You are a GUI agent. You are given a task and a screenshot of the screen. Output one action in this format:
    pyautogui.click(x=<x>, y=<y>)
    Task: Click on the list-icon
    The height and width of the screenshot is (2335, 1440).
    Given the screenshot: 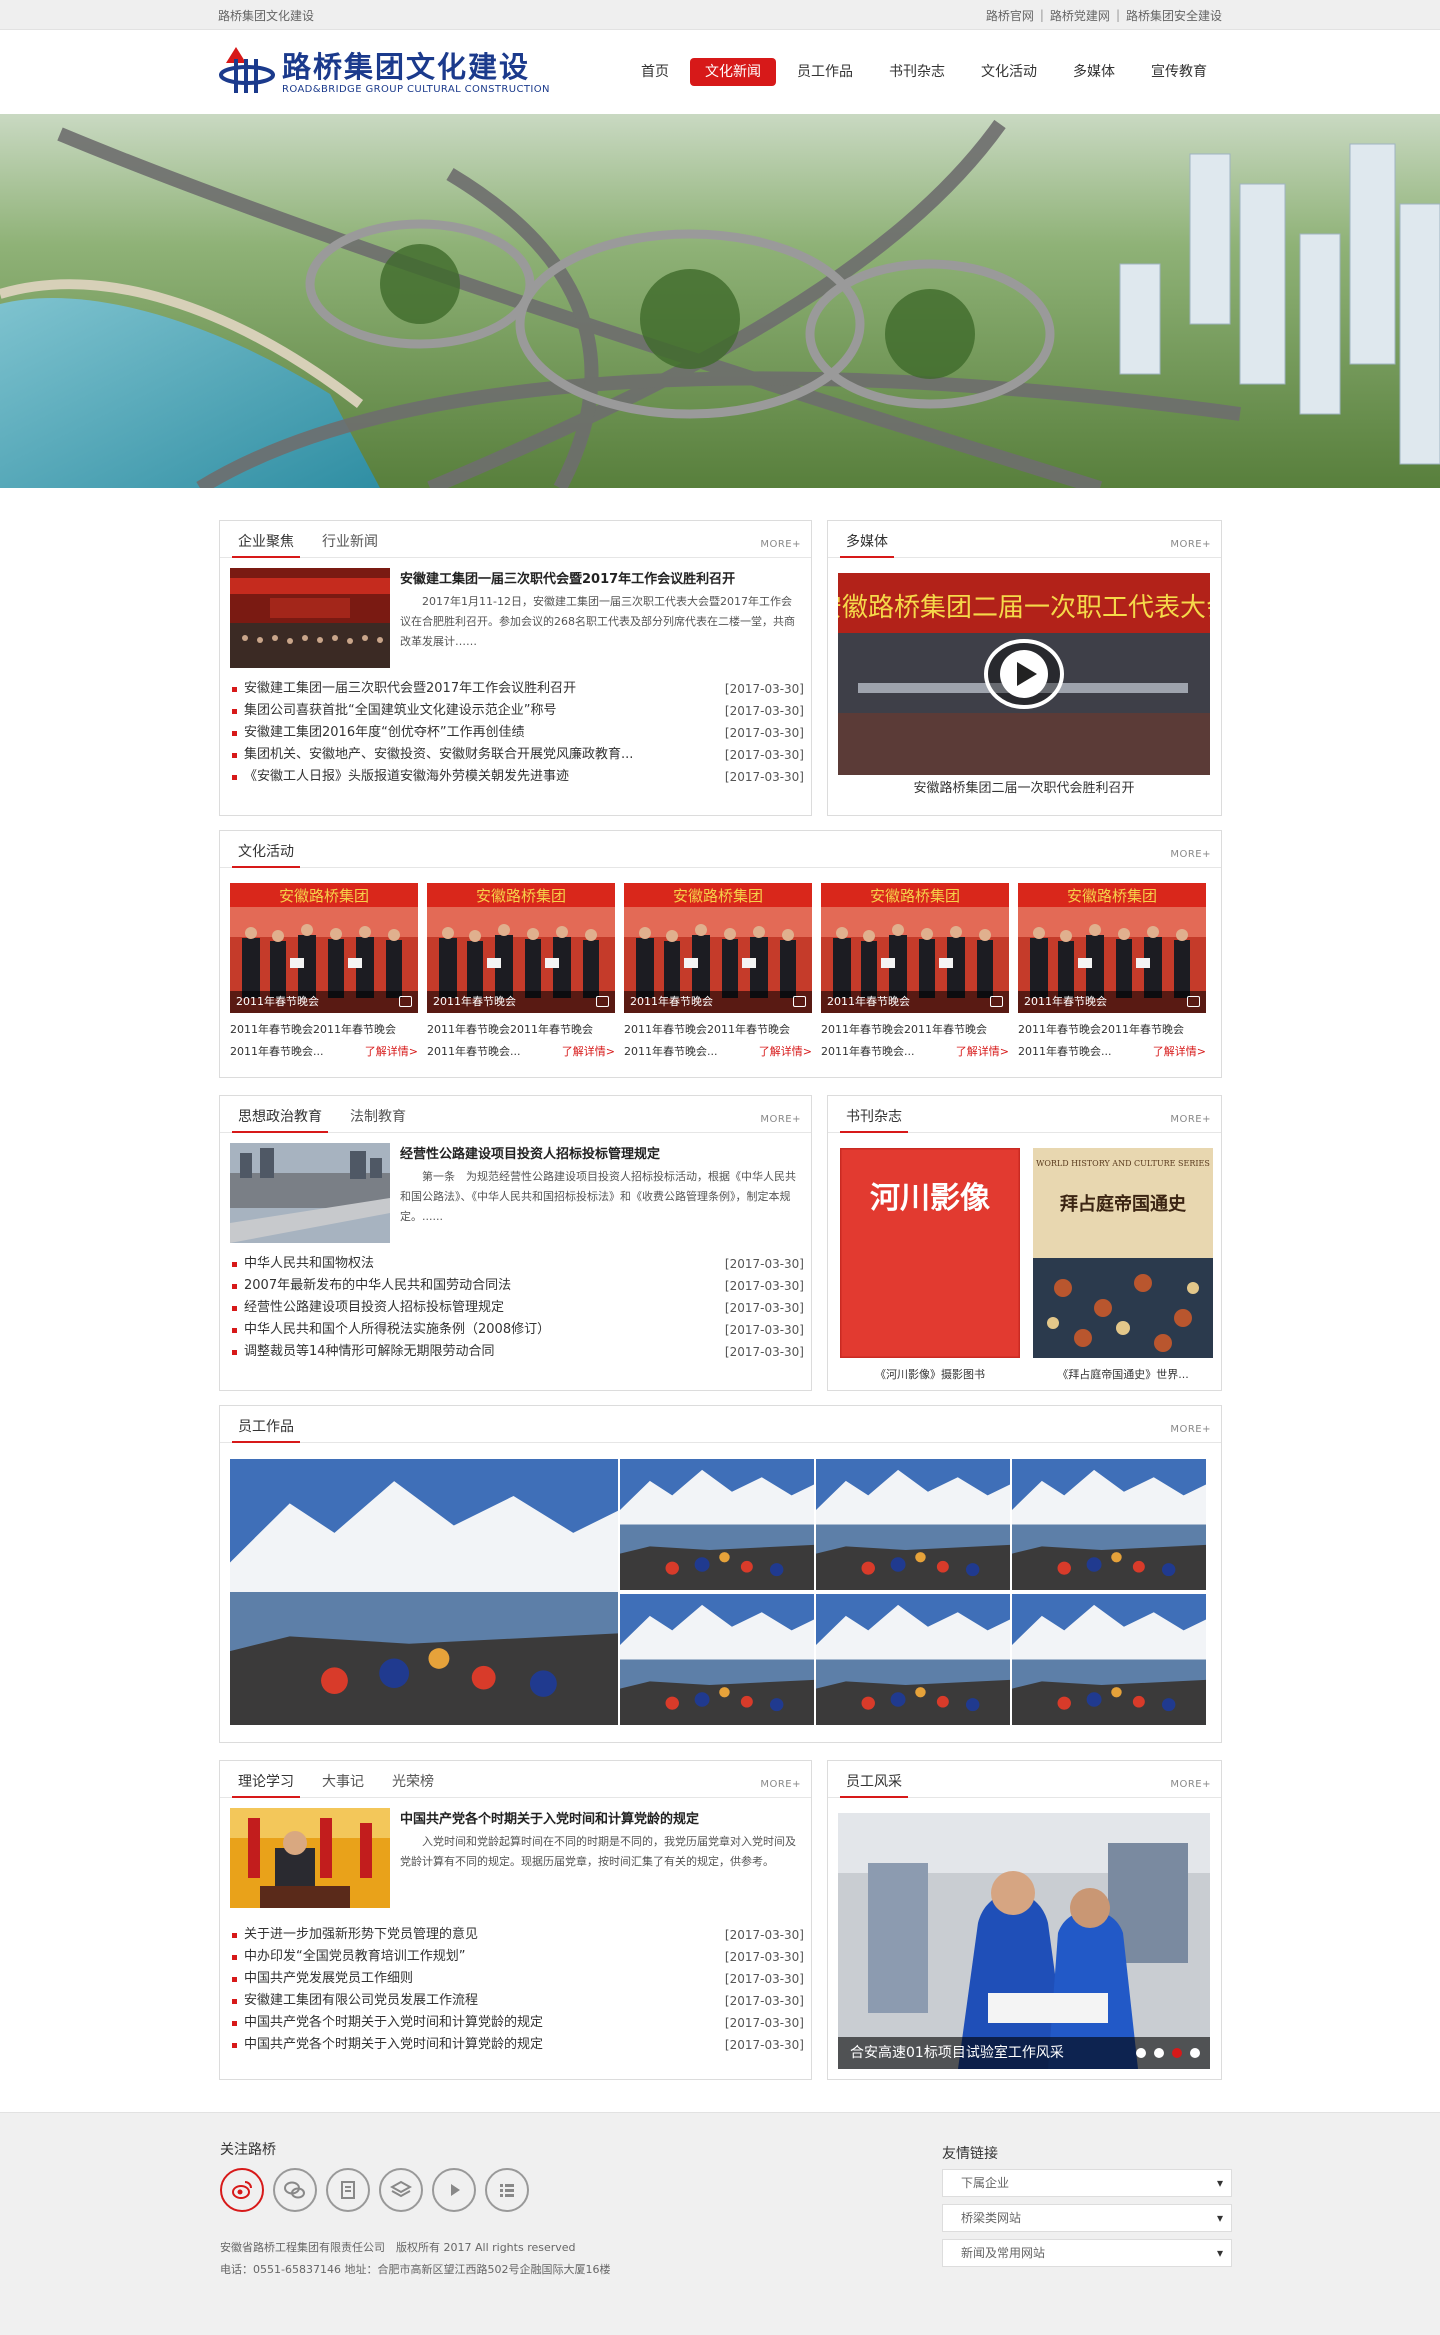 What is the action you would take?
    pyautogui.click(x=507, y=2190)
    